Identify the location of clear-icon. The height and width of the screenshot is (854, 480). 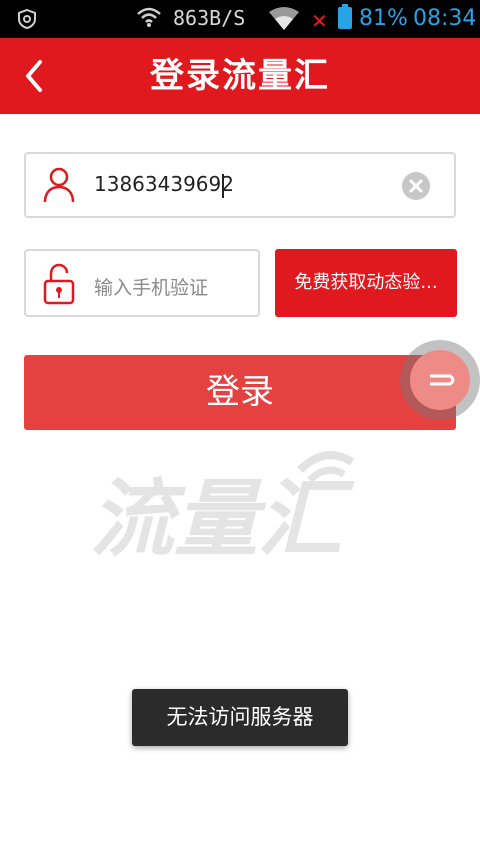
(416, 186).